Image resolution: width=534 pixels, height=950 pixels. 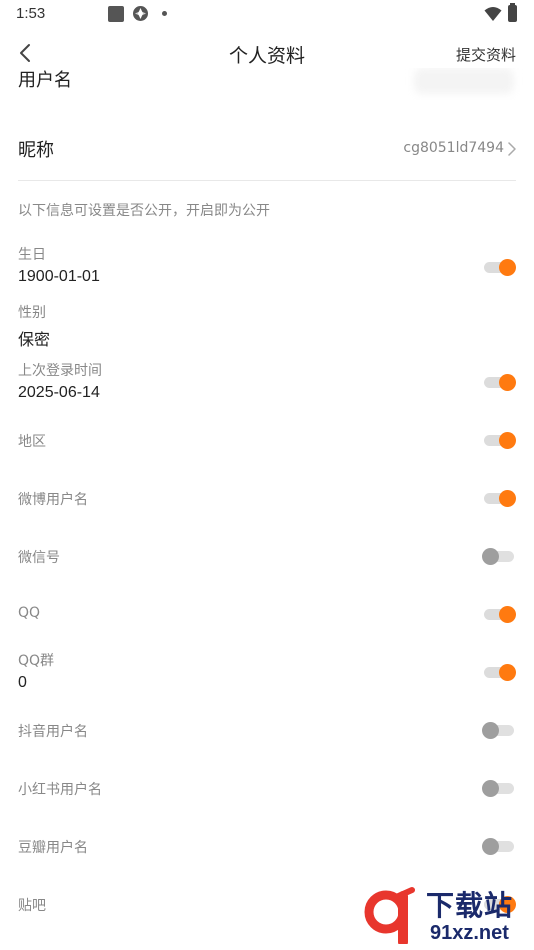 I want to click on battery-icon, so click(x=512, y=12).